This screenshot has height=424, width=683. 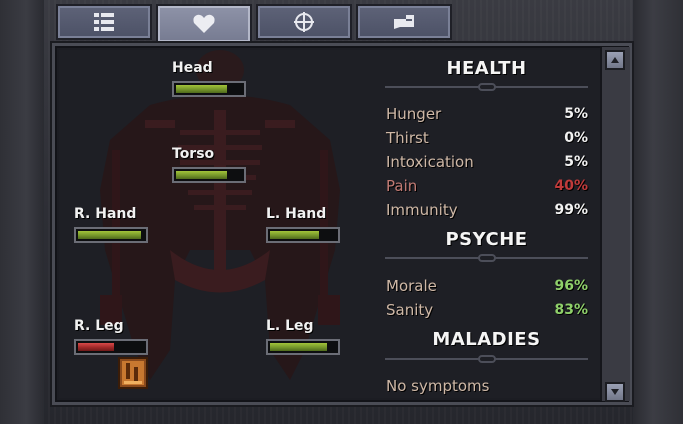 What do you see at coordinates (402, 186) in the screenshot?
I see `stat-label-pain: Pain` at bounding box center [402, 186].